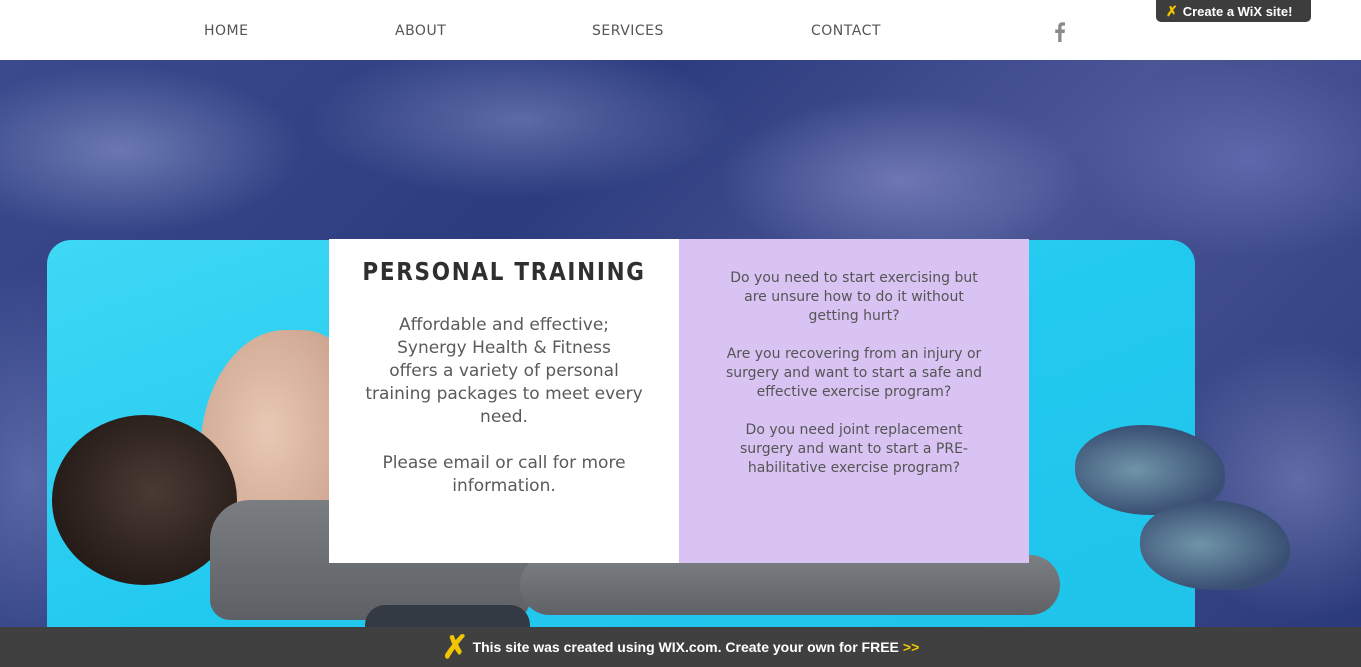 The image size is (1361, 667). I want to click on banner-arrows: >>, so click(911, 647).